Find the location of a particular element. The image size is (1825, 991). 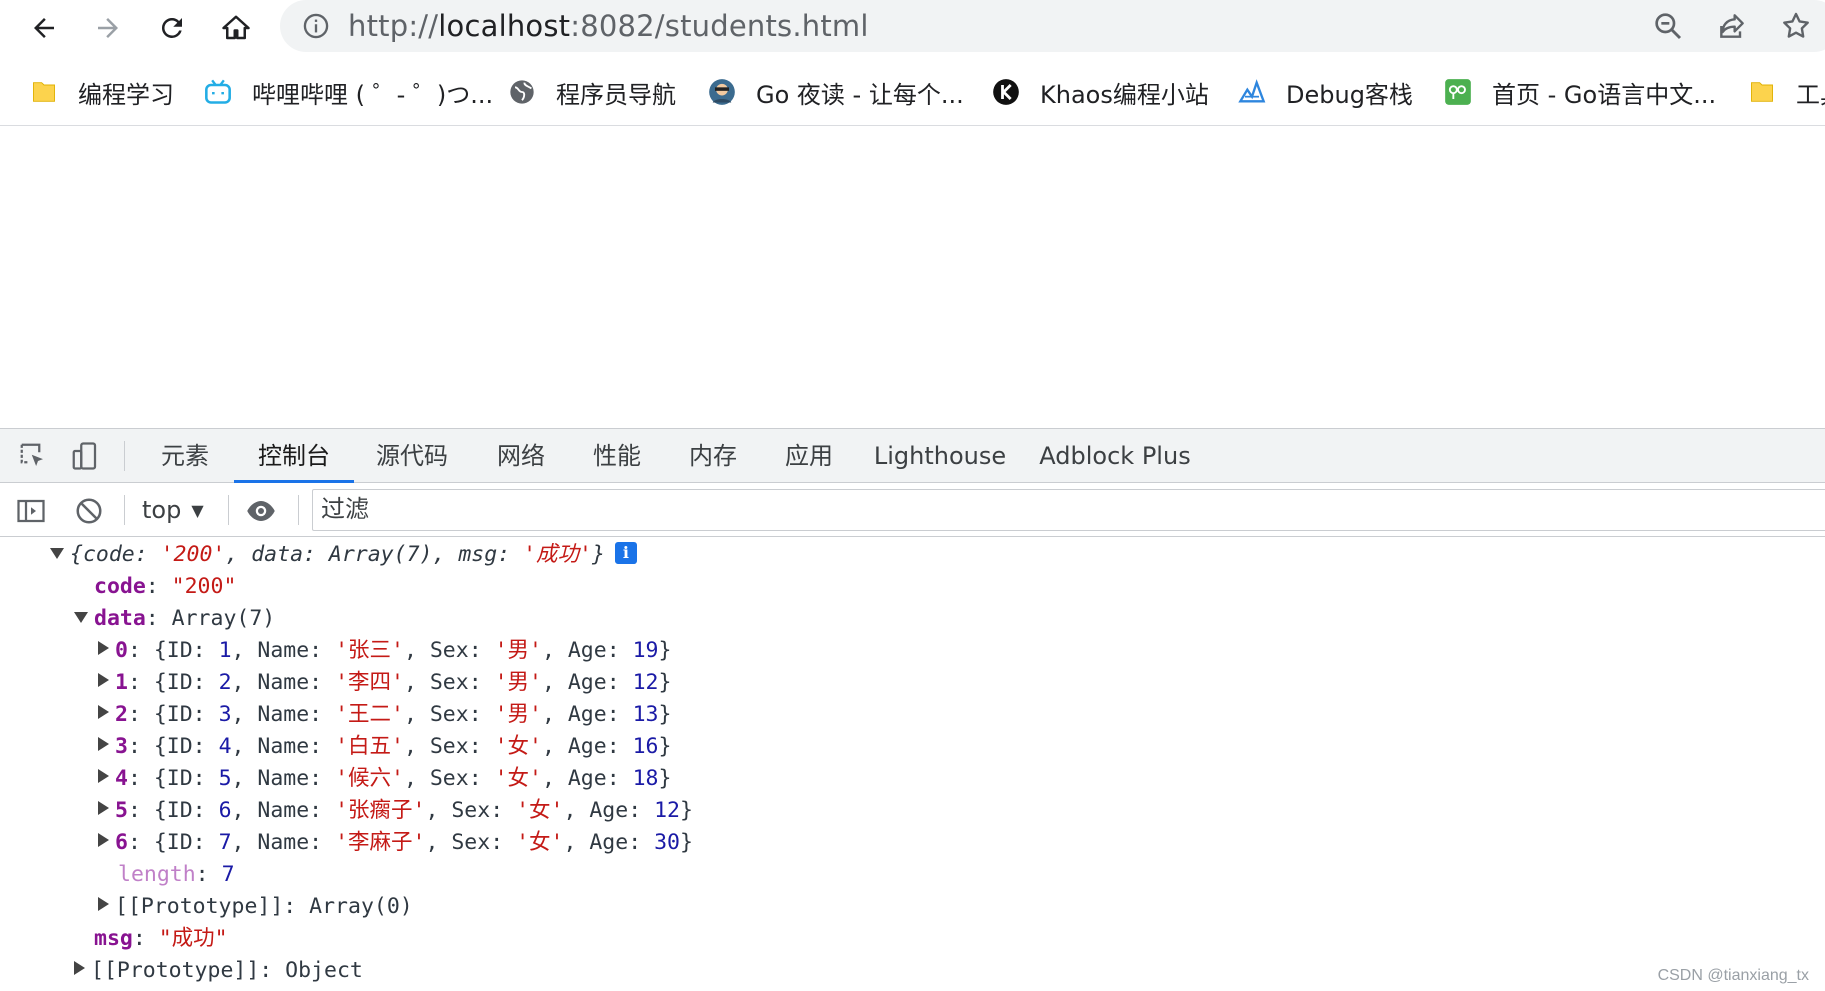

tab-memory: 内存 is located at coordinates (713, 456).